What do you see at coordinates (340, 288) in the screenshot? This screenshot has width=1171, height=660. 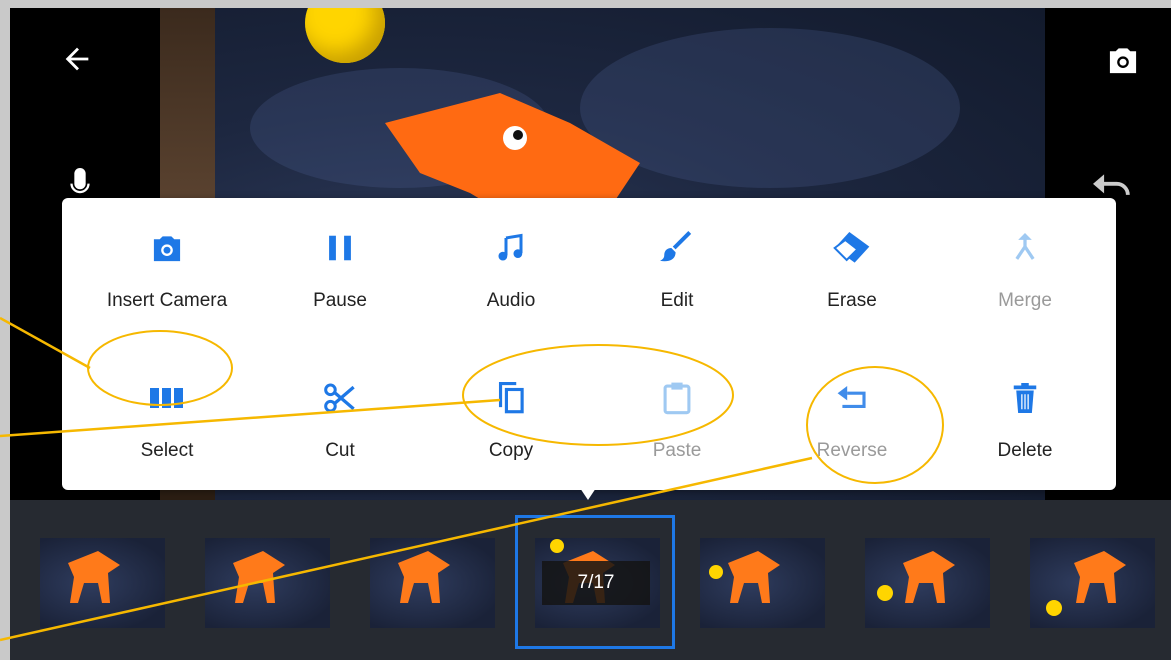 I see `pause-button: Pause` at bounding box center [340, 288].